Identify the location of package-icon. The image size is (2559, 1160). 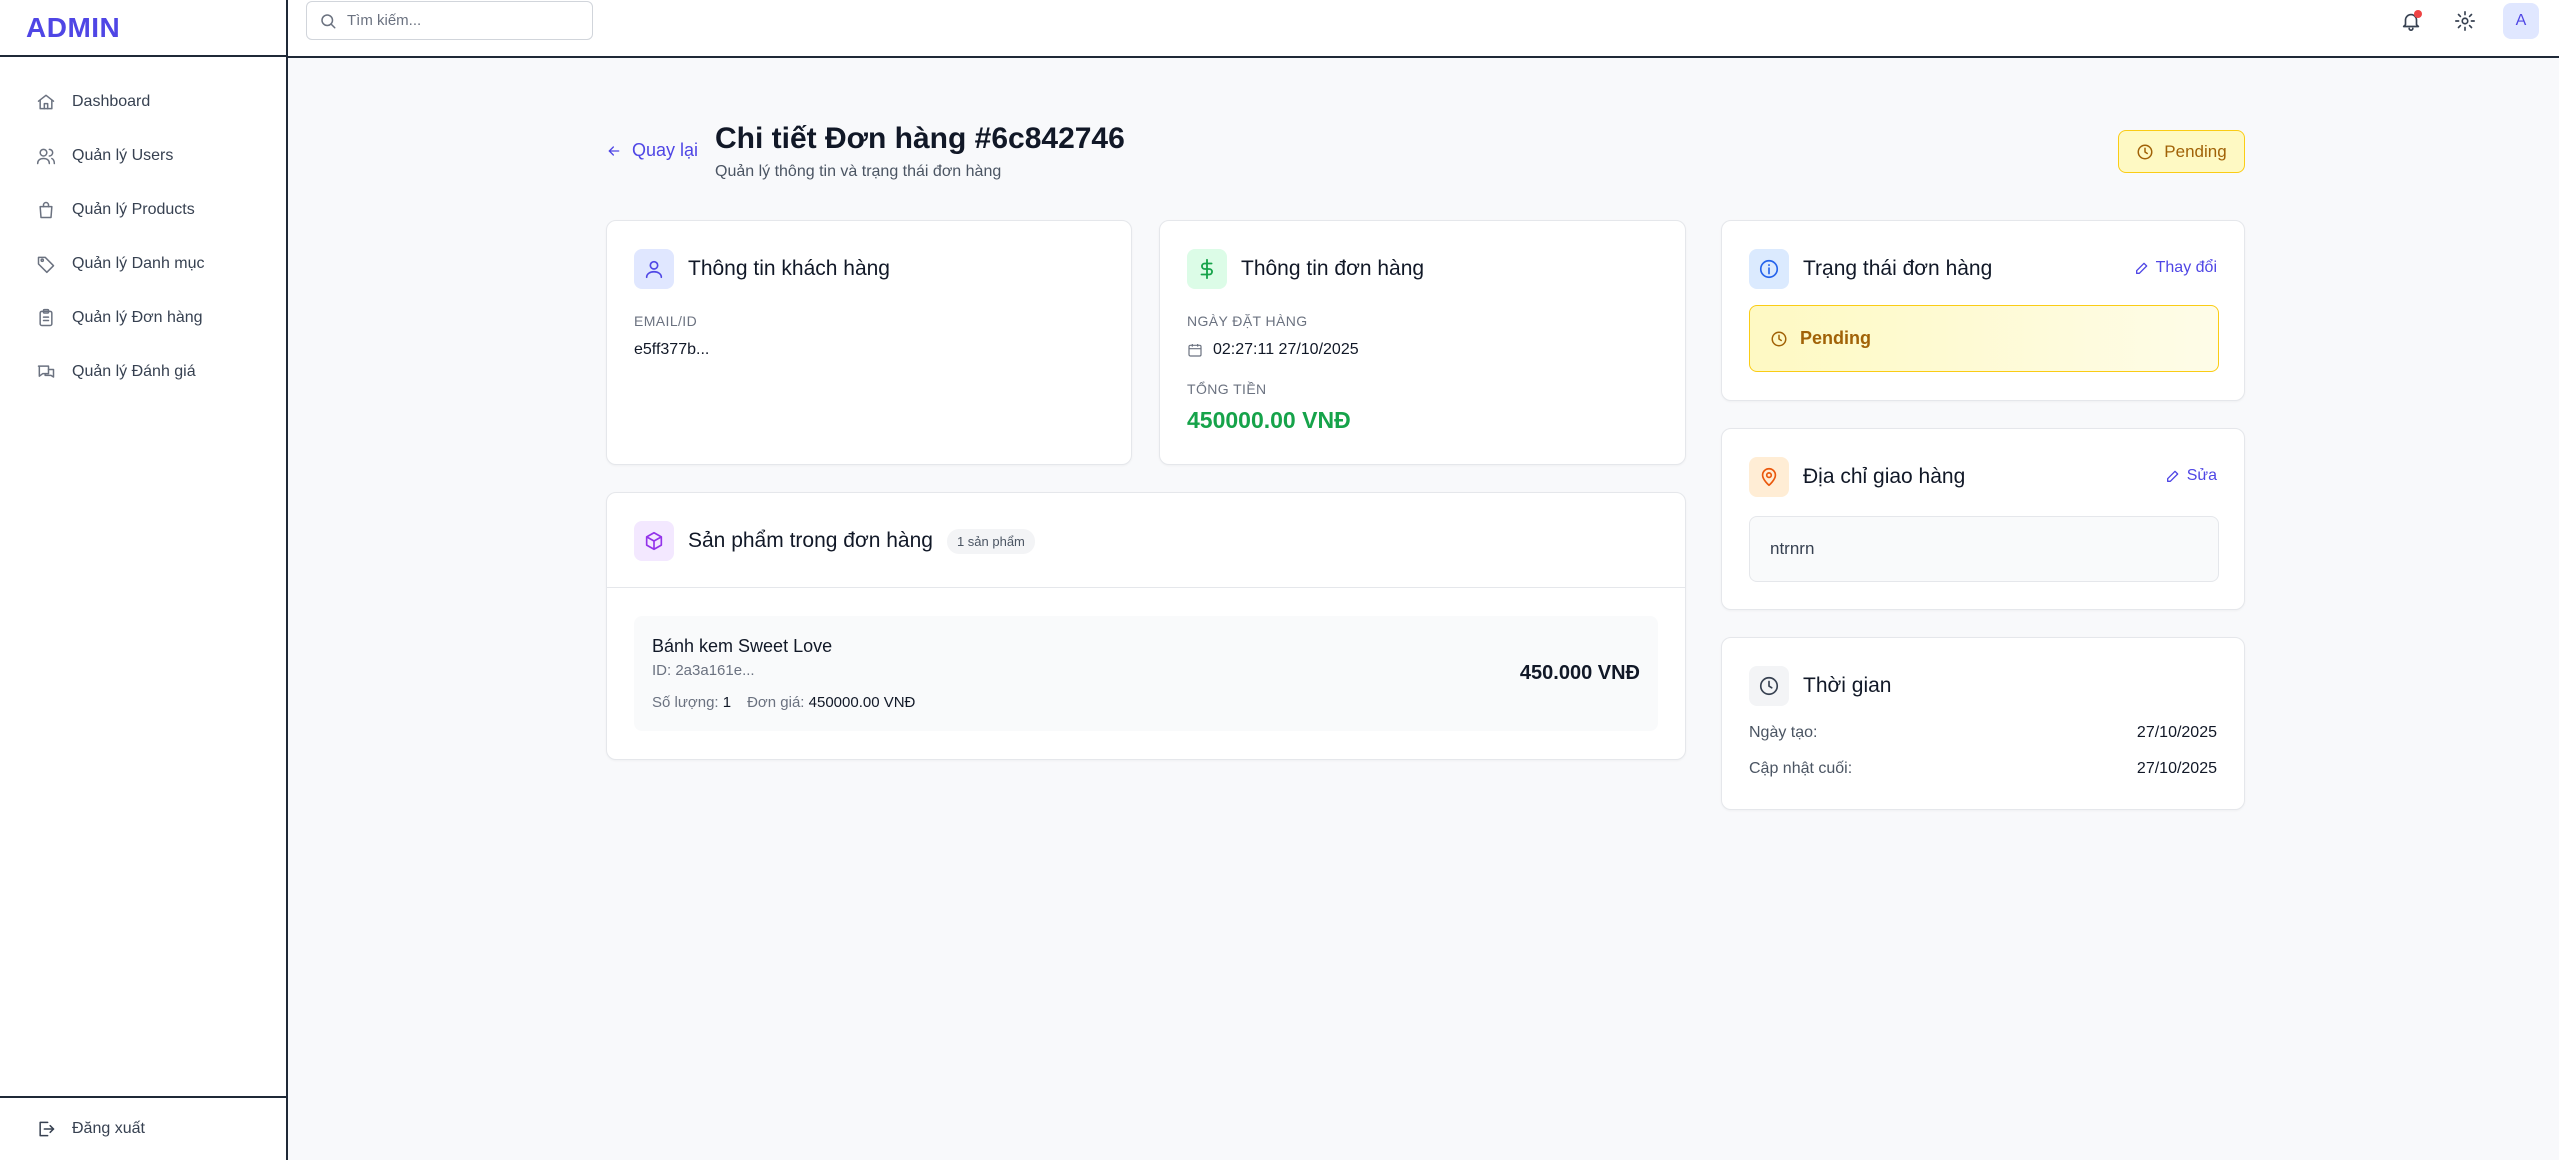
(654, 541).